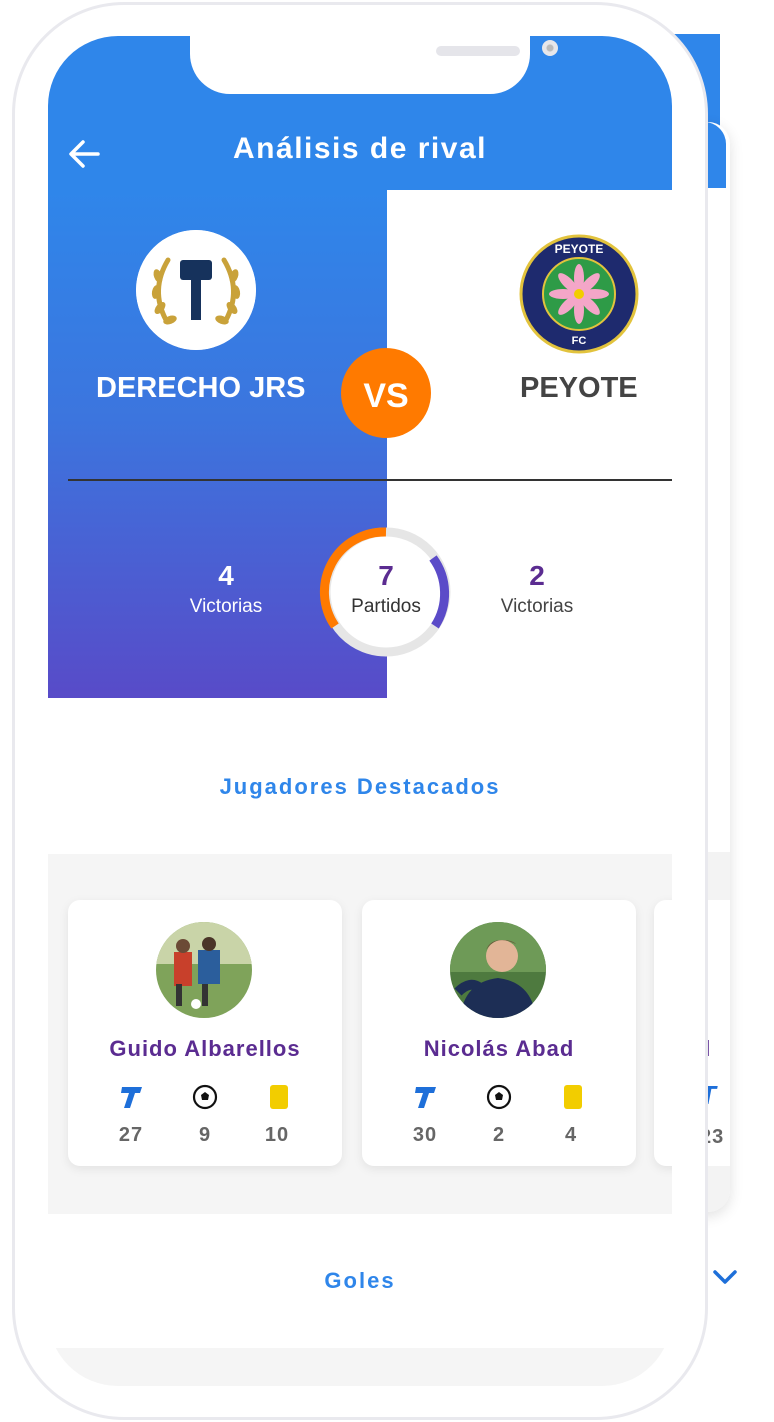 This screenshot has height=1422, width=774. What do you see at coordinates (277, 1135) in the screenshot?
I see `stat-value: 10` at bounding box center [277, 1135].